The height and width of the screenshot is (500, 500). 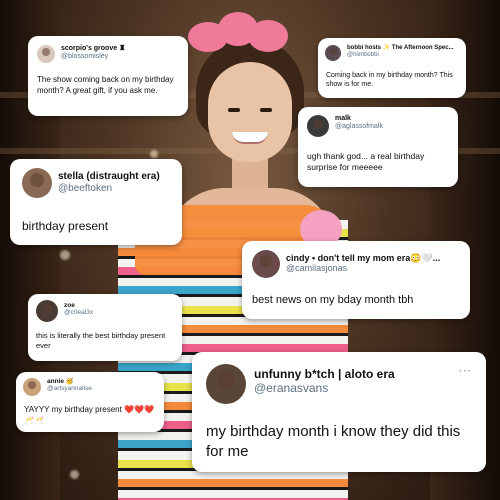 What do you see at coordinates (78, 305) in the screenshot?
I see `display-name: zoe` at bounding box center [78, 305].